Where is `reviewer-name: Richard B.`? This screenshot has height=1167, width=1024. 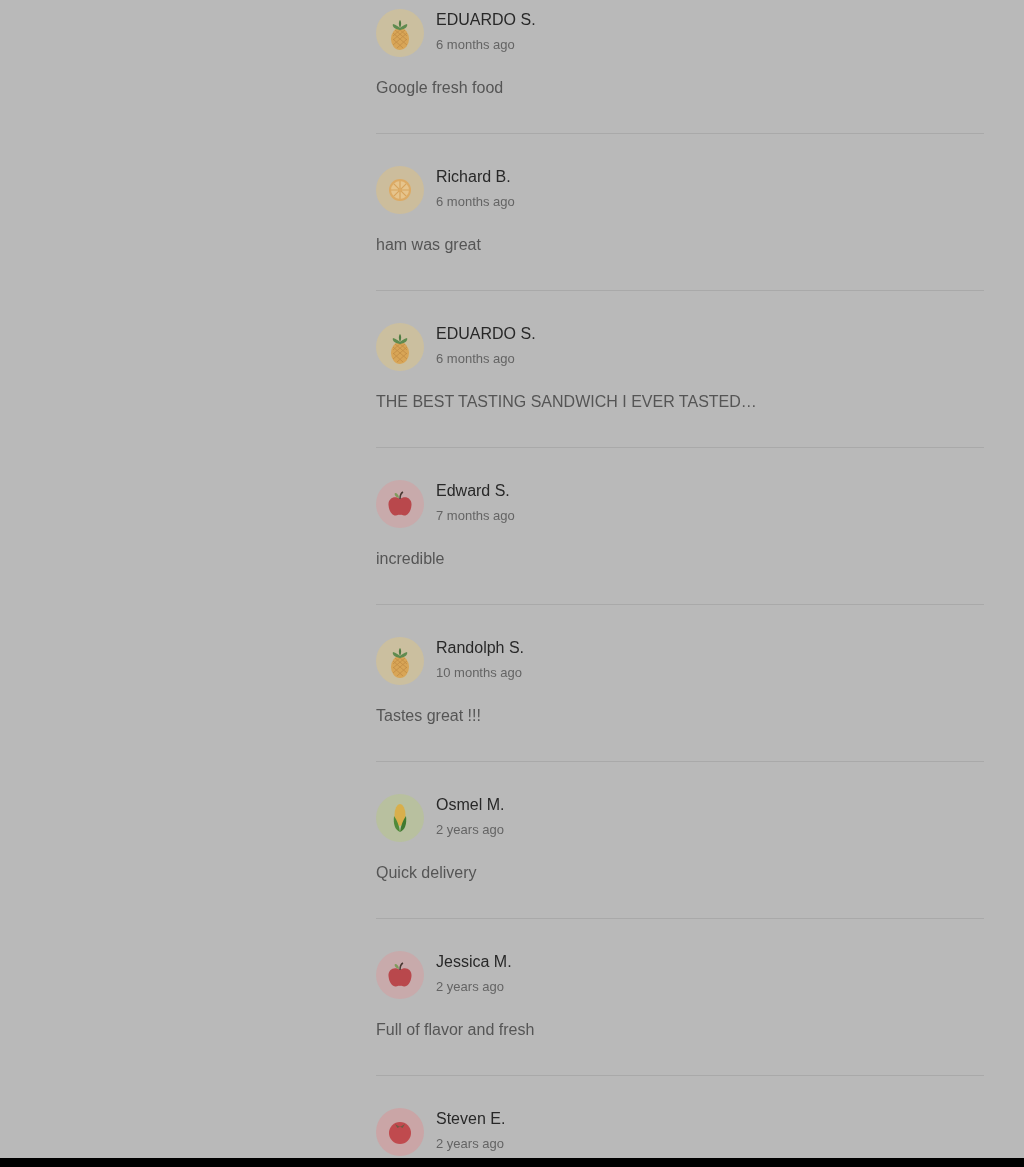 reviewer-name: Richard B. is located at coordinates (473, 177).